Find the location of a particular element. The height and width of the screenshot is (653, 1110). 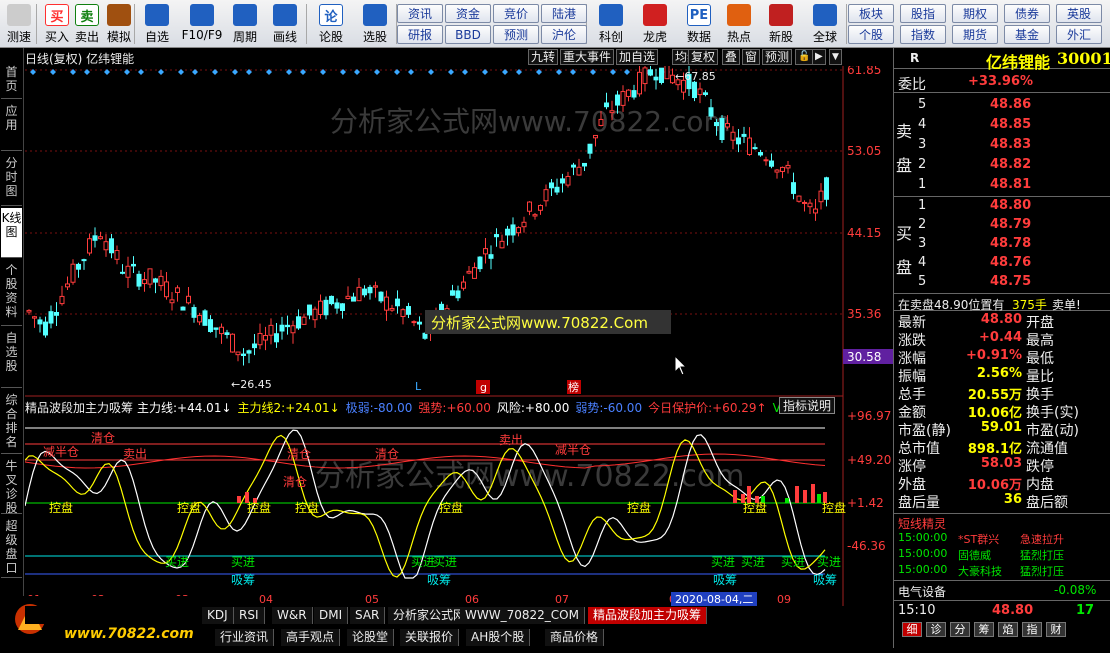

indicator-tab: DMI is located at coordinates (331, 615).